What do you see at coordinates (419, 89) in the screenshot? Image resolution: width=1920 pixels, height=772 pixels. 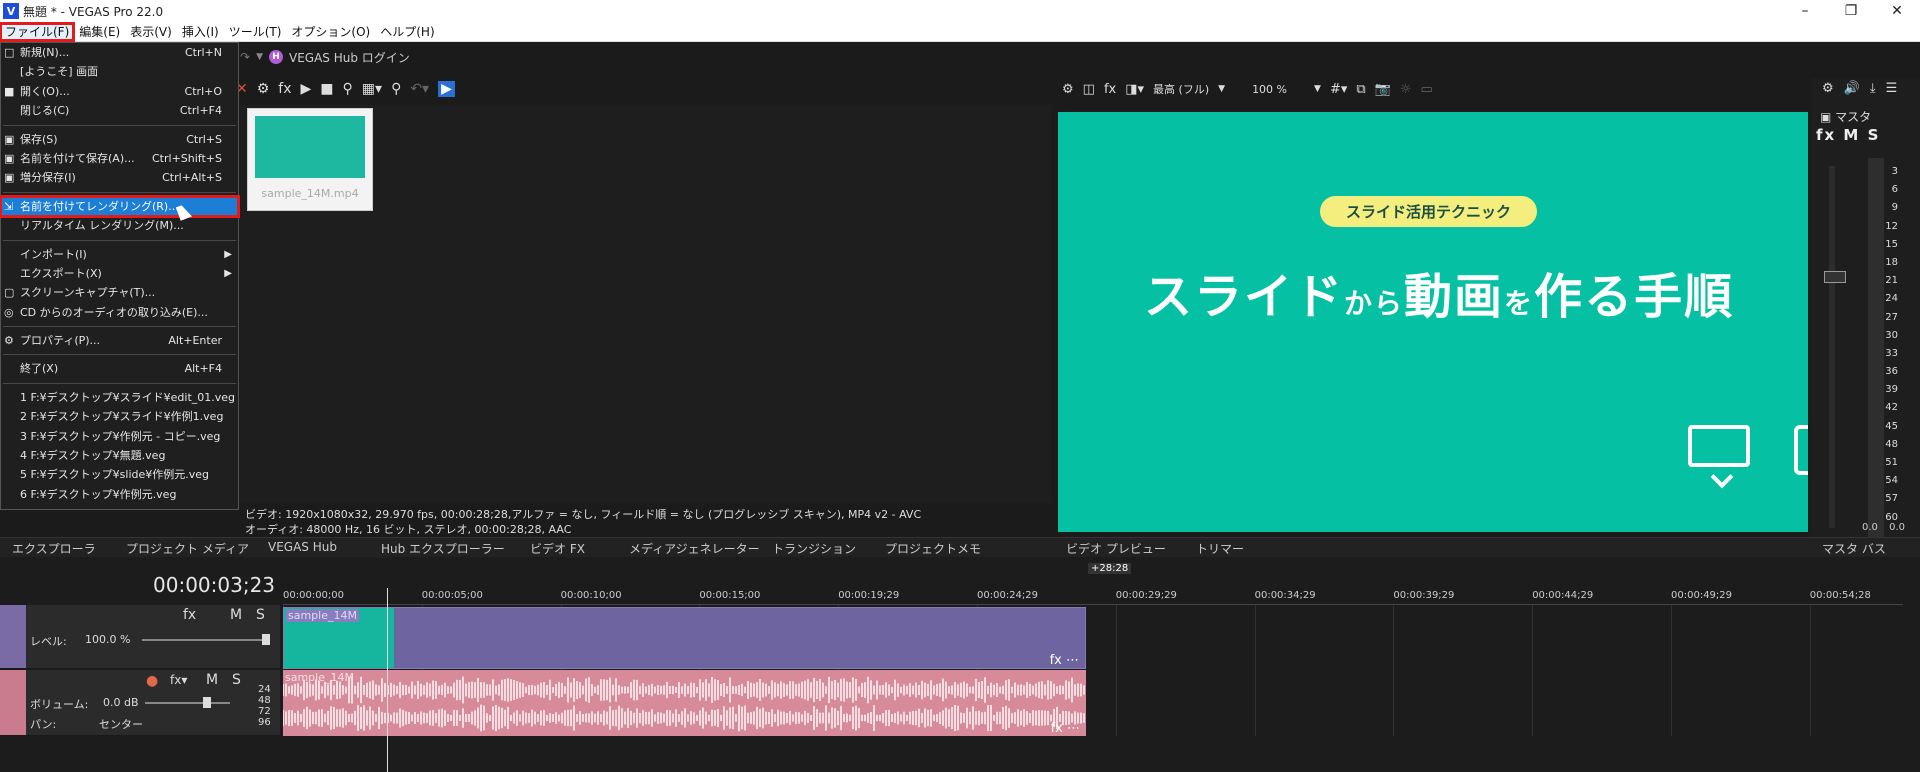 I see `undo-icon: ↶▾` at bounding box center [419, 89].